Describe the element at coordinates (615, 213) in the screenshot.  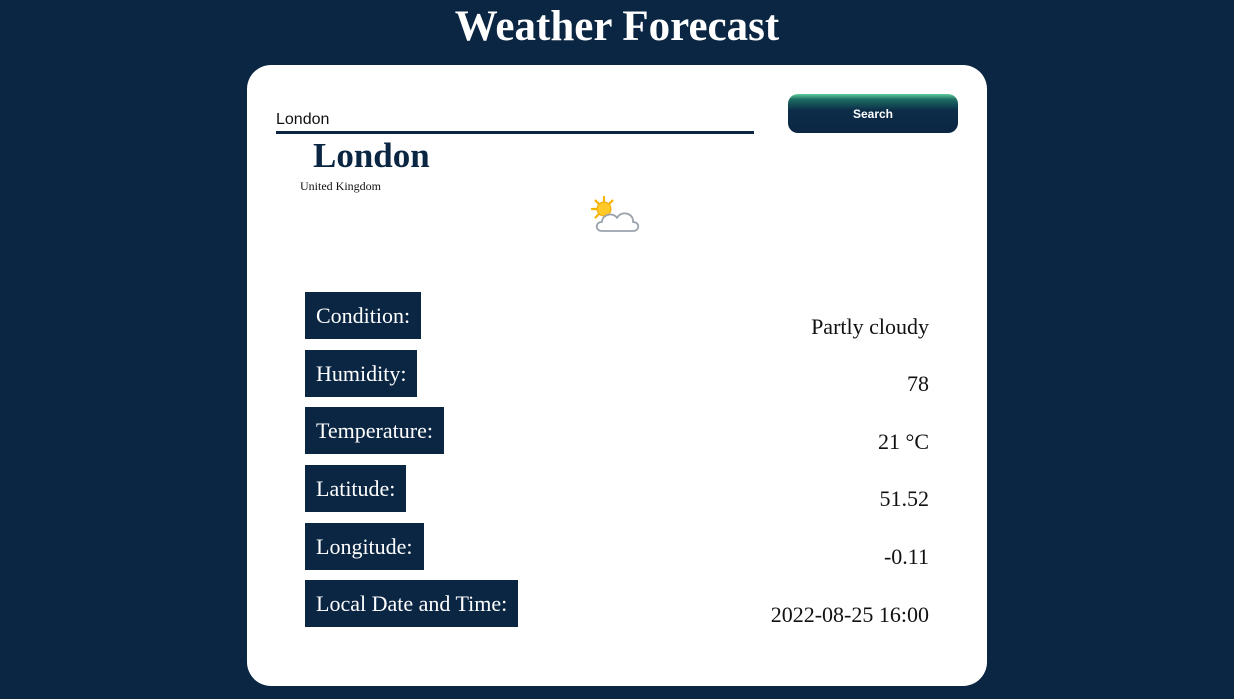
I see `partly-cloudy-icon` at that location.